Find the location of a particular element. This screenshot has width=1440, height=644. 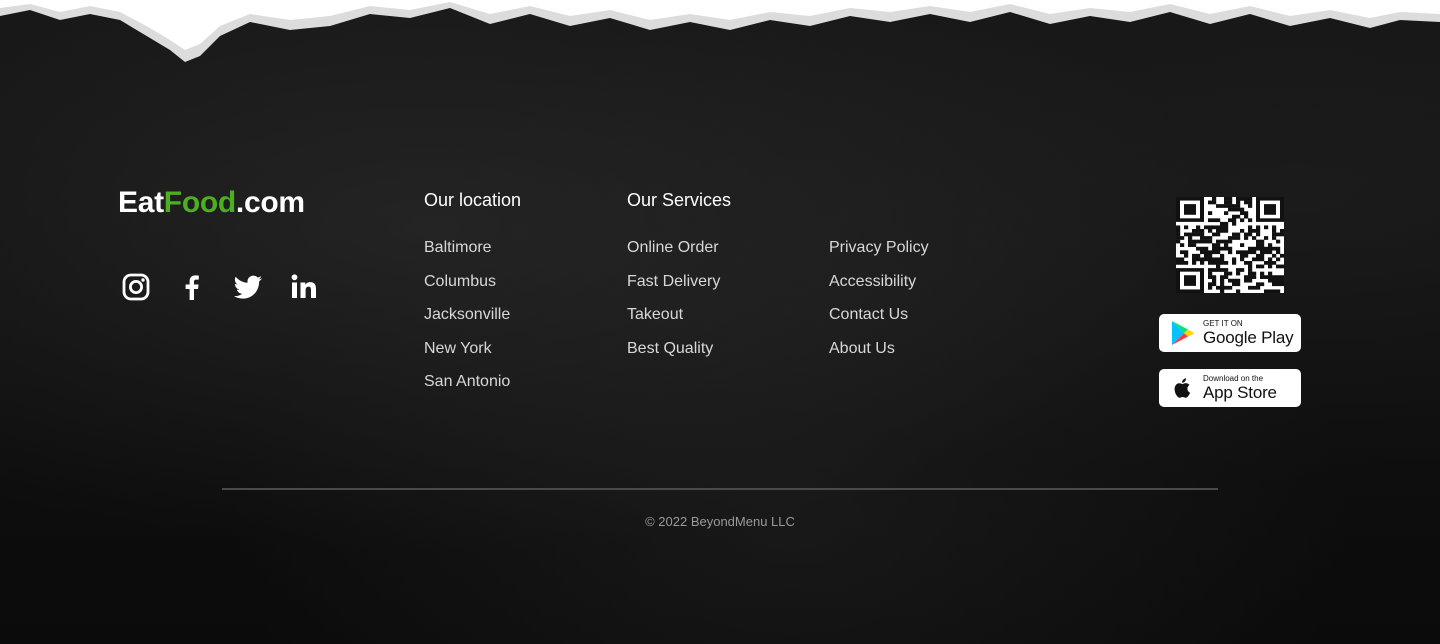

locations-title: Our location is located at coordinates (473, 200).